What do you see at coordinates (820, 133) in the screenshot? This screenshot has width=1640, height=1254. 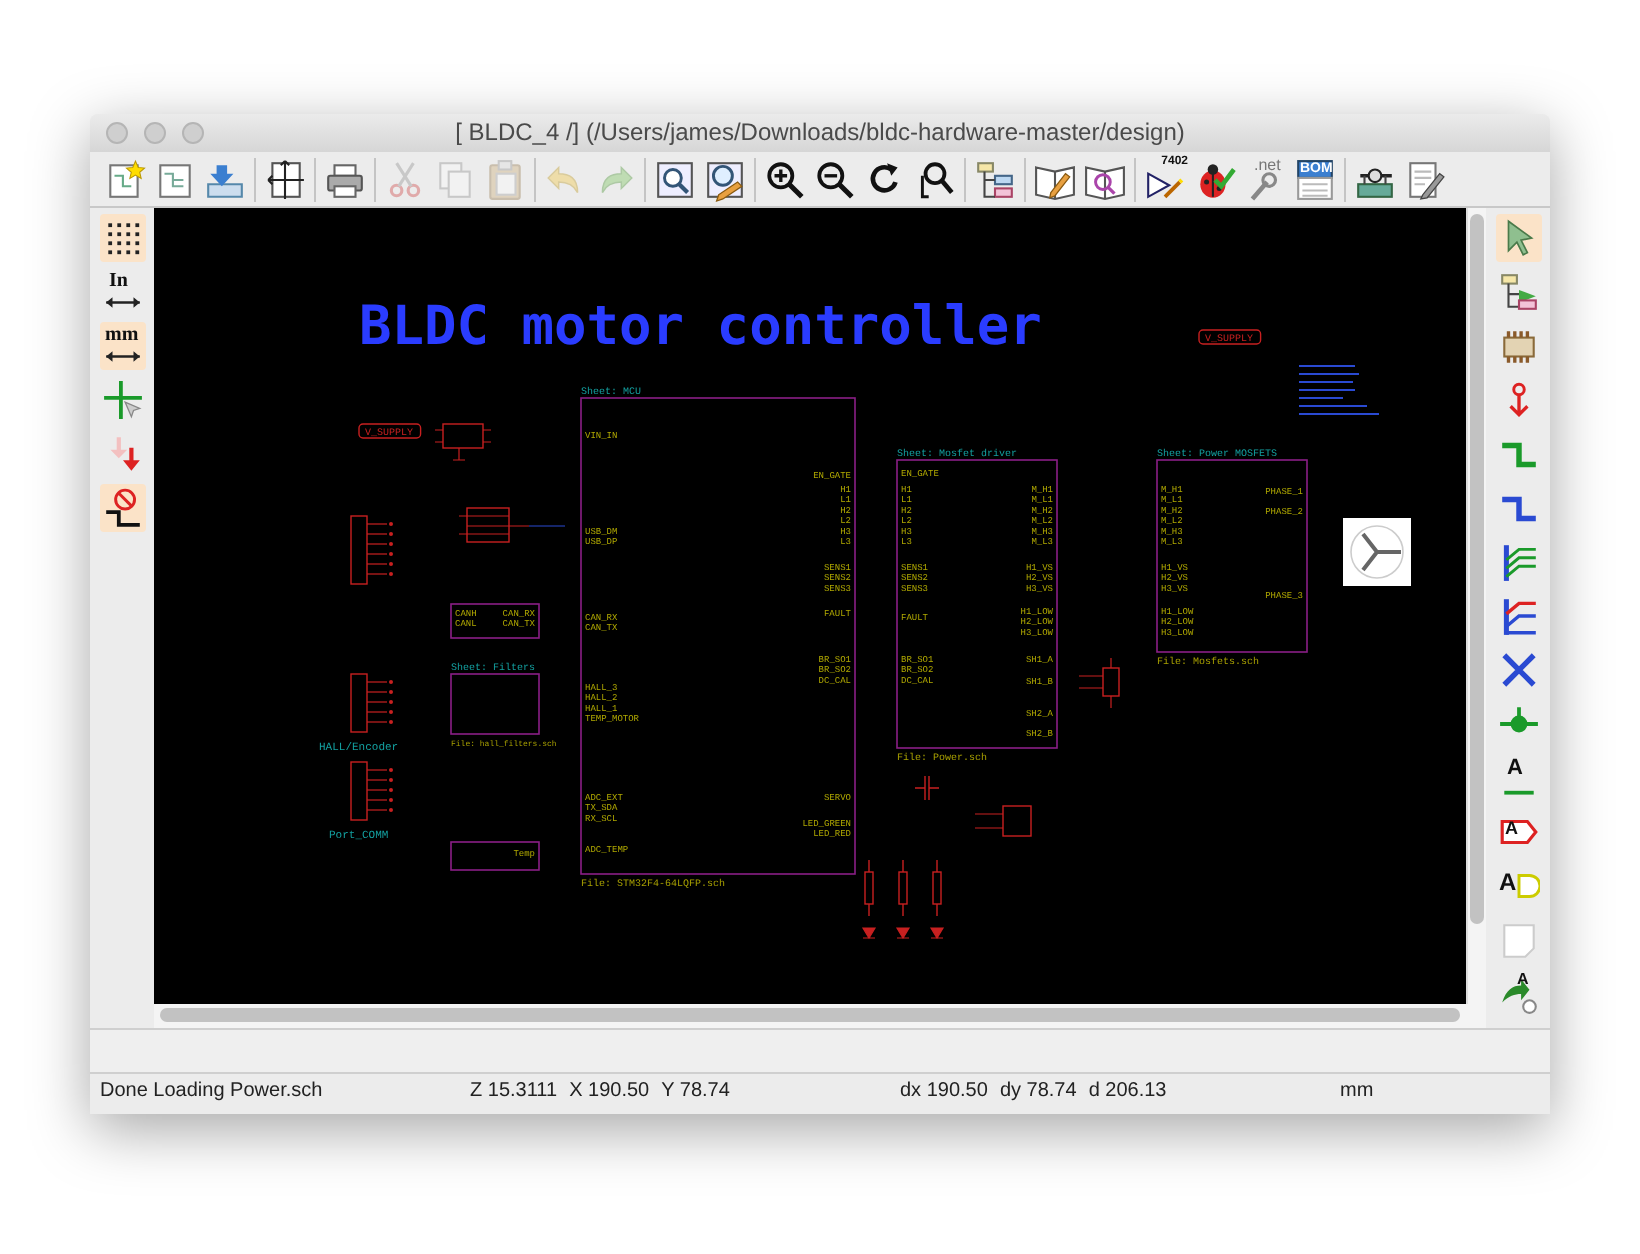 I see `window-title: [ BLDC_4 /] (/Users/james/Downloads/bldc-hardware-master/design)` at bounding box center [820, 133].